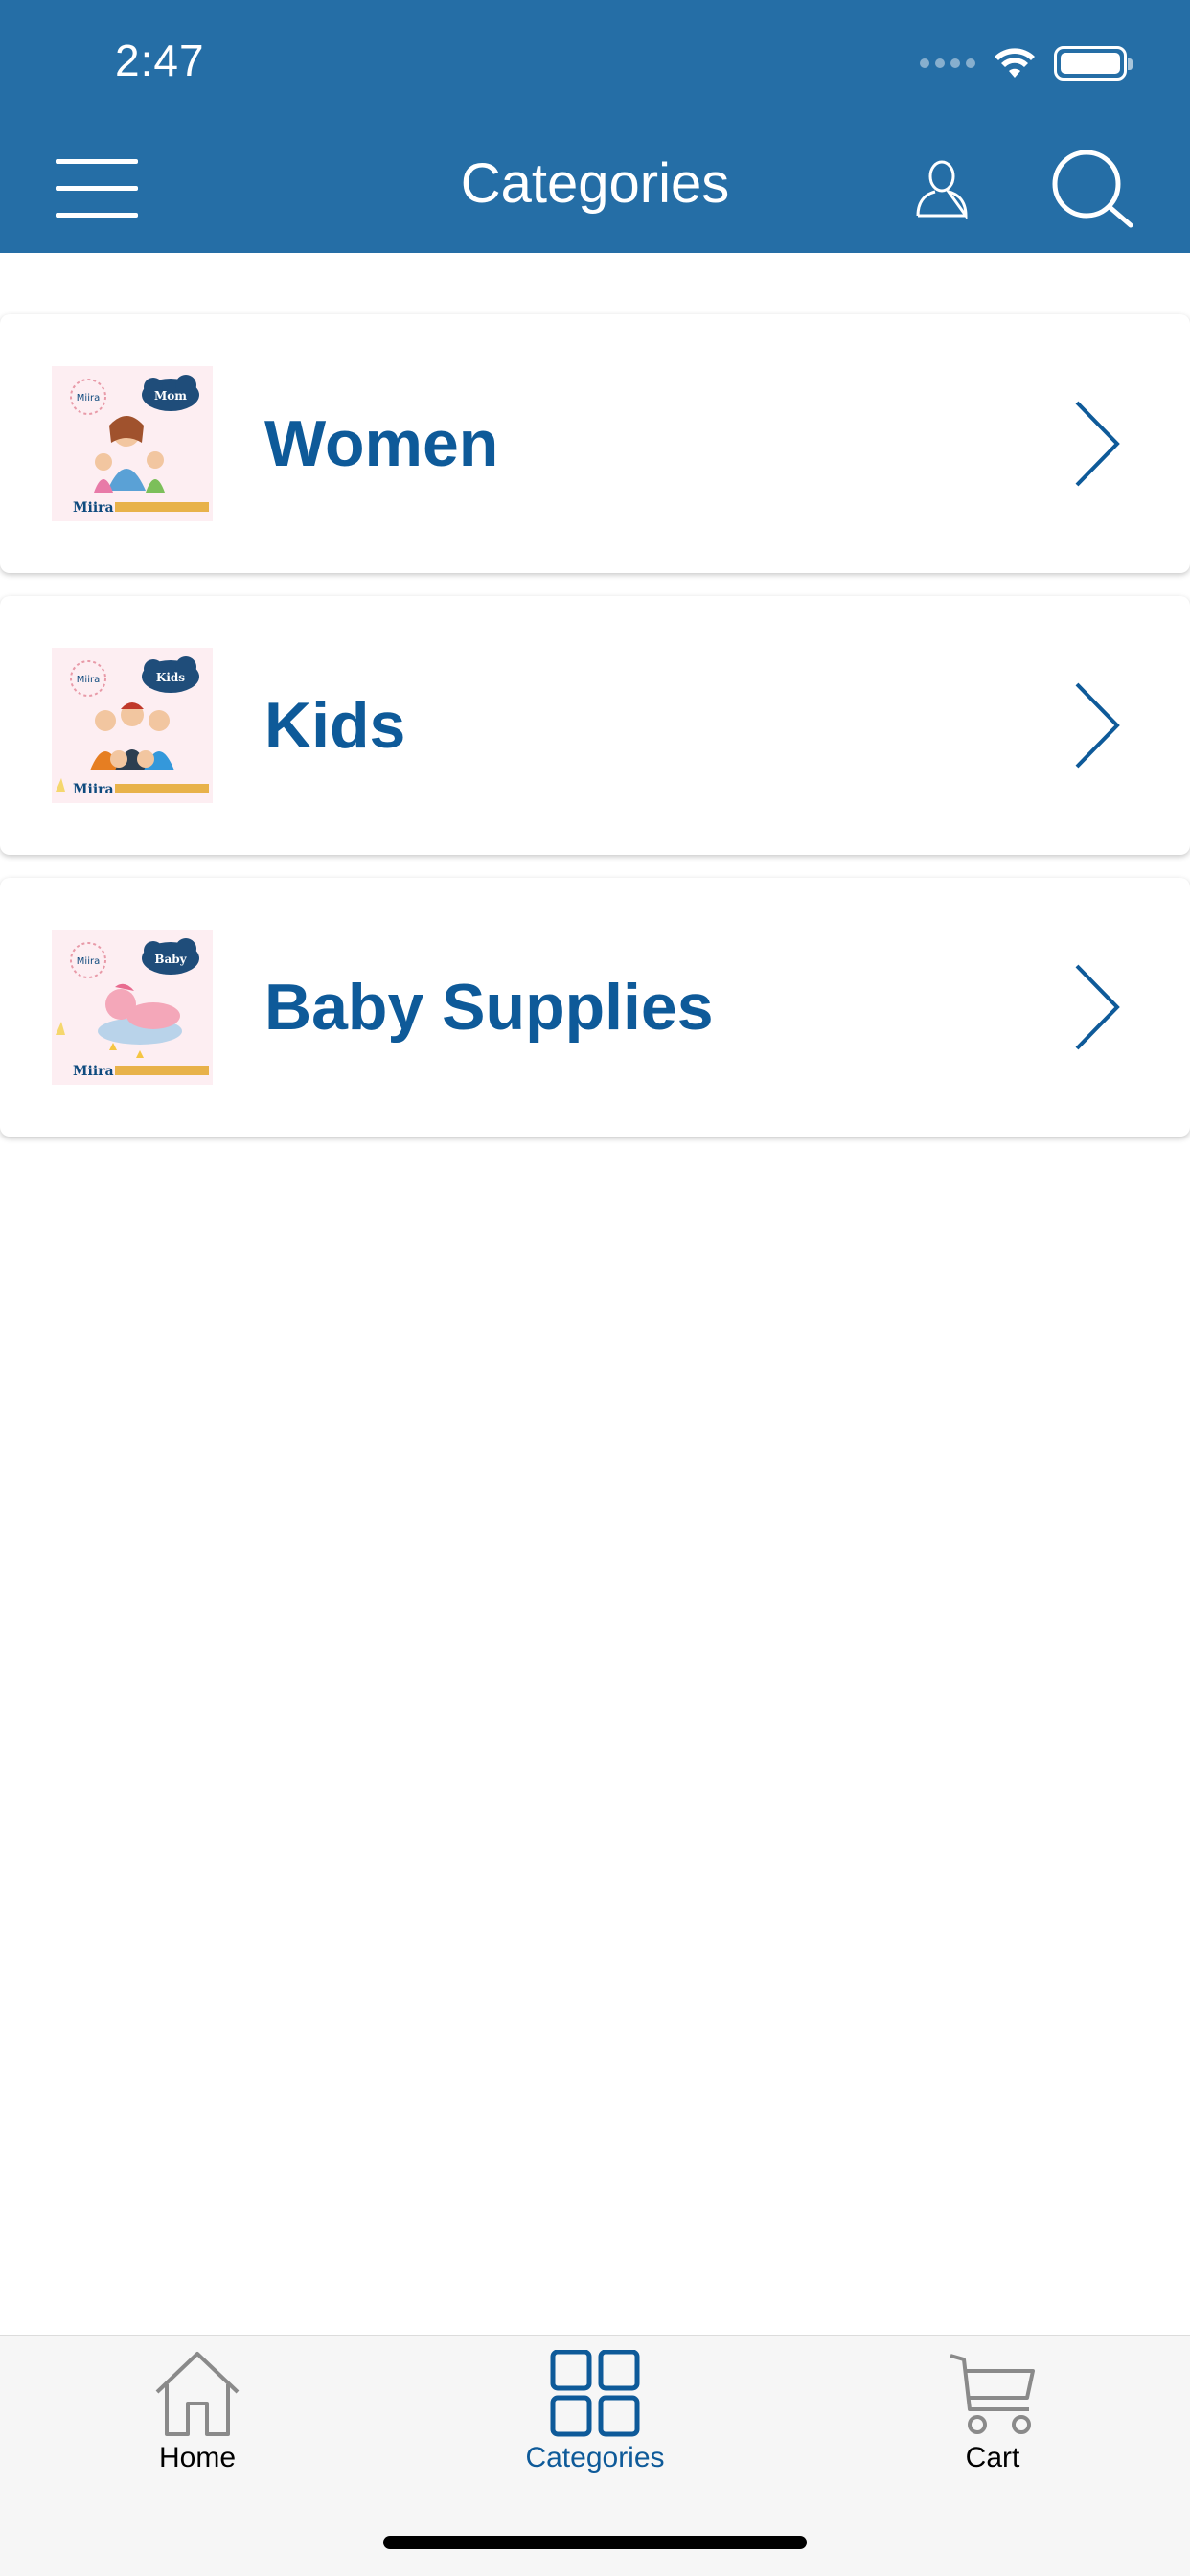 This screenshot has width=1190, height=2576. What do you see at coordinates (595, 126) in the screenshot?
I see `app-header: 2:47 Categories` at bounding box center [595, 126].